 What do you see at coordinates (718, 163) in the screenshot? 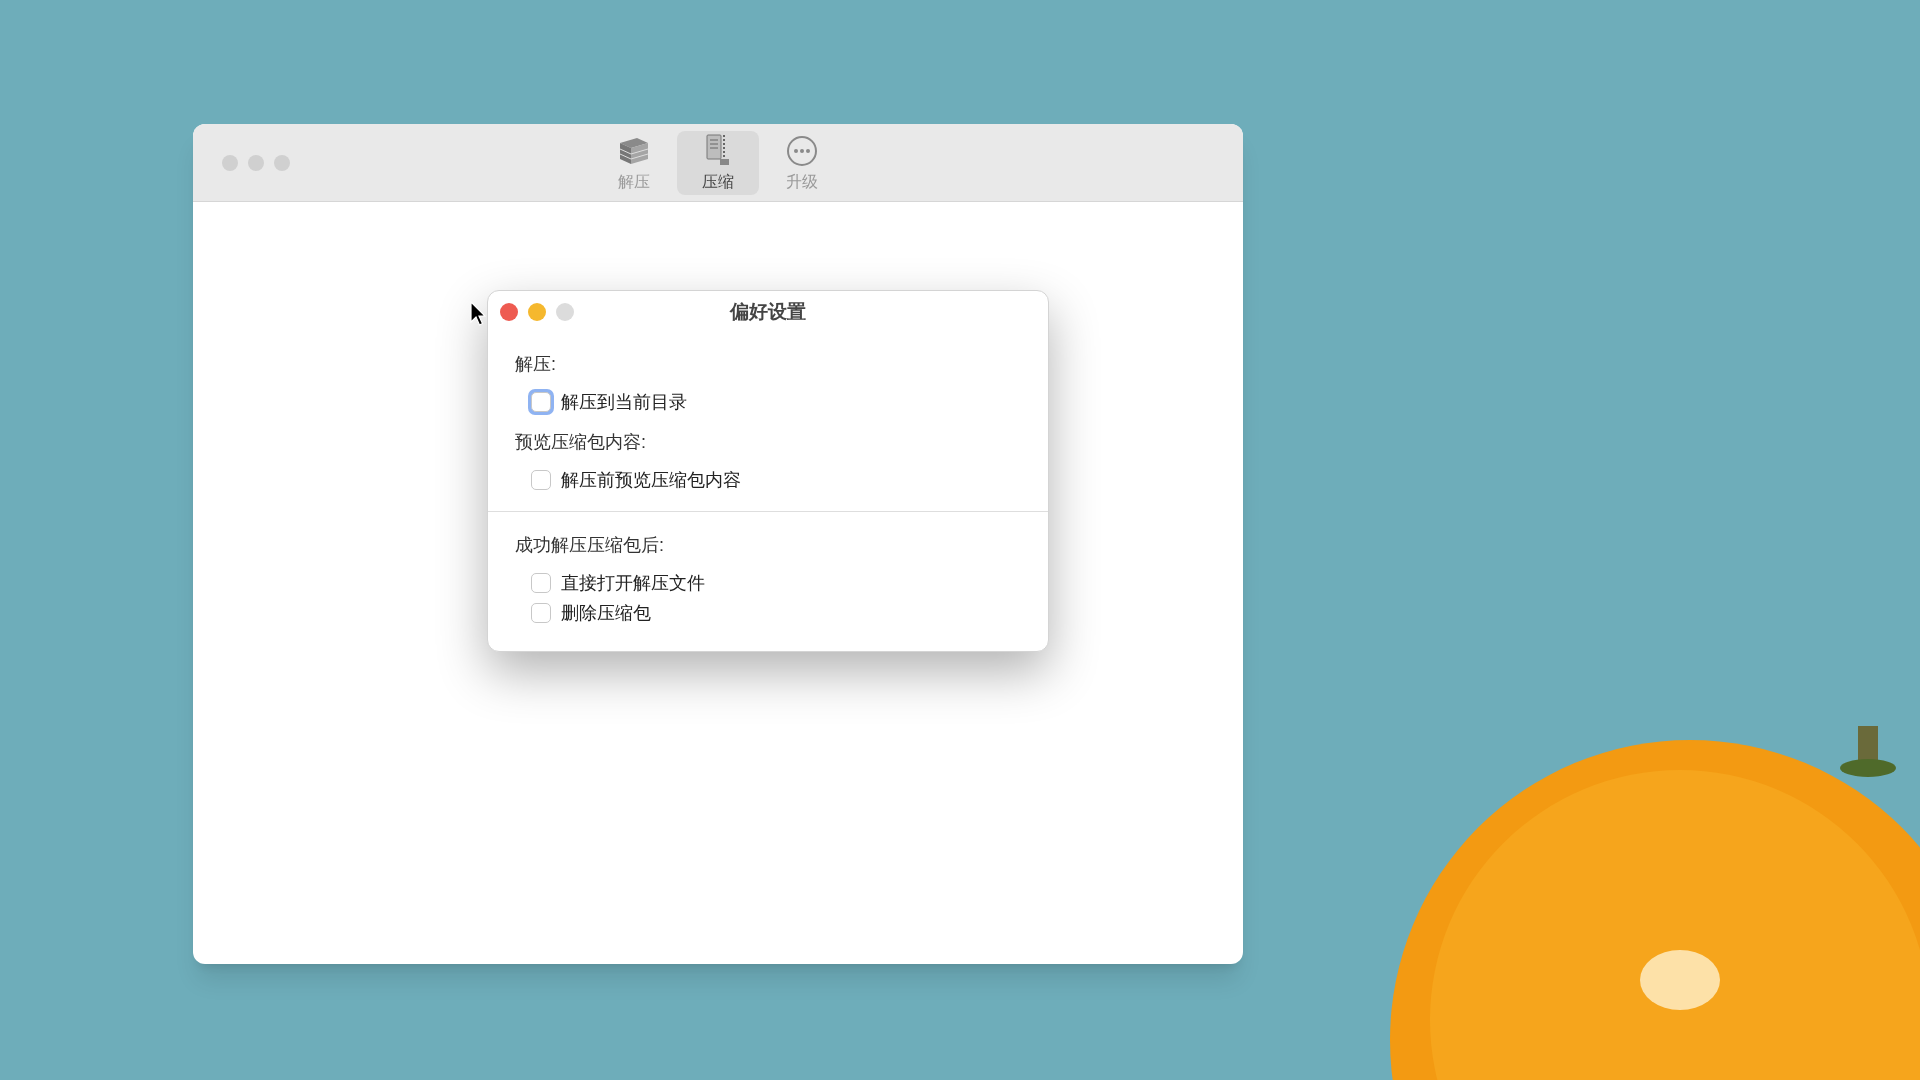
I see `toolbar-tab: 压缩` at bounding box center [718, 163].